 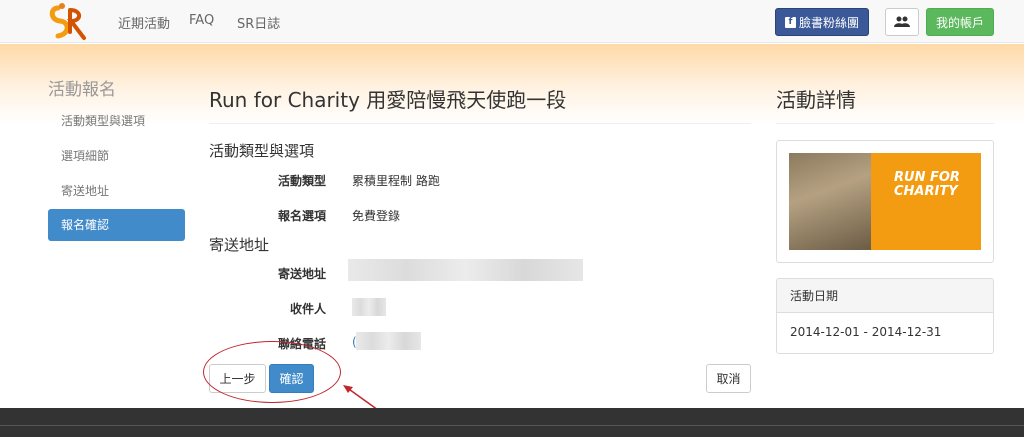 What do you see at coordinates (301, 274) in the screenshot?
I see `field-label-address: 寄送地址` at bounding box center [301, 274].